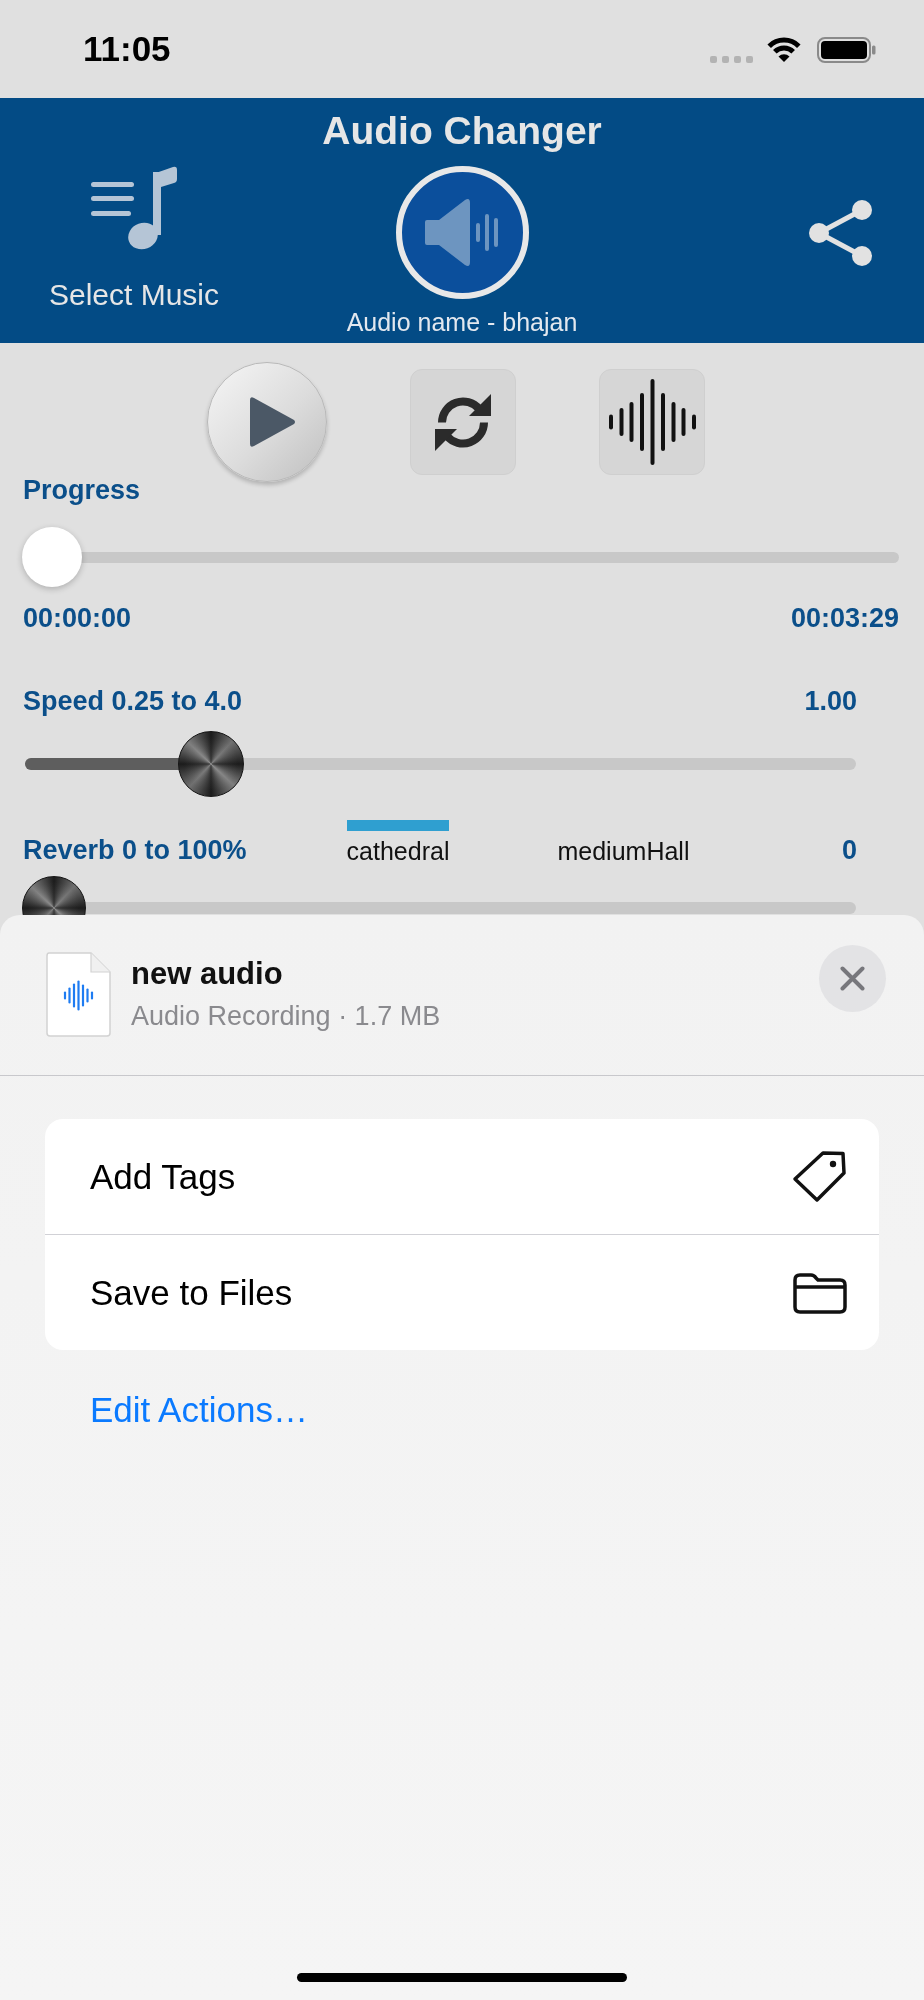 The height and width of the screenshot is (2000, 924). What do you see at coordinates (462, 1292) in the screenshot?
I see `action-row: Save to Files` at bounding box center [462, 1292].